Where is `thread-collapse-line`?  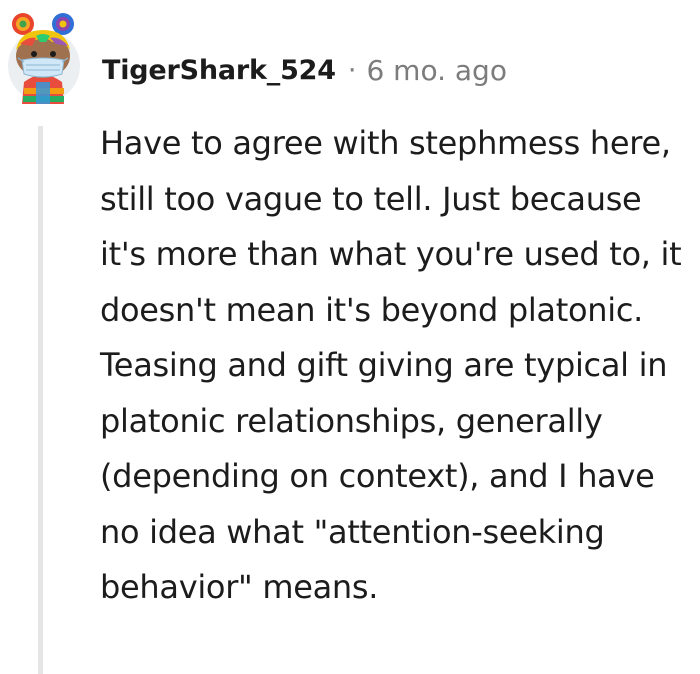 thread-collapse-line is located at coordinates (40, 400).